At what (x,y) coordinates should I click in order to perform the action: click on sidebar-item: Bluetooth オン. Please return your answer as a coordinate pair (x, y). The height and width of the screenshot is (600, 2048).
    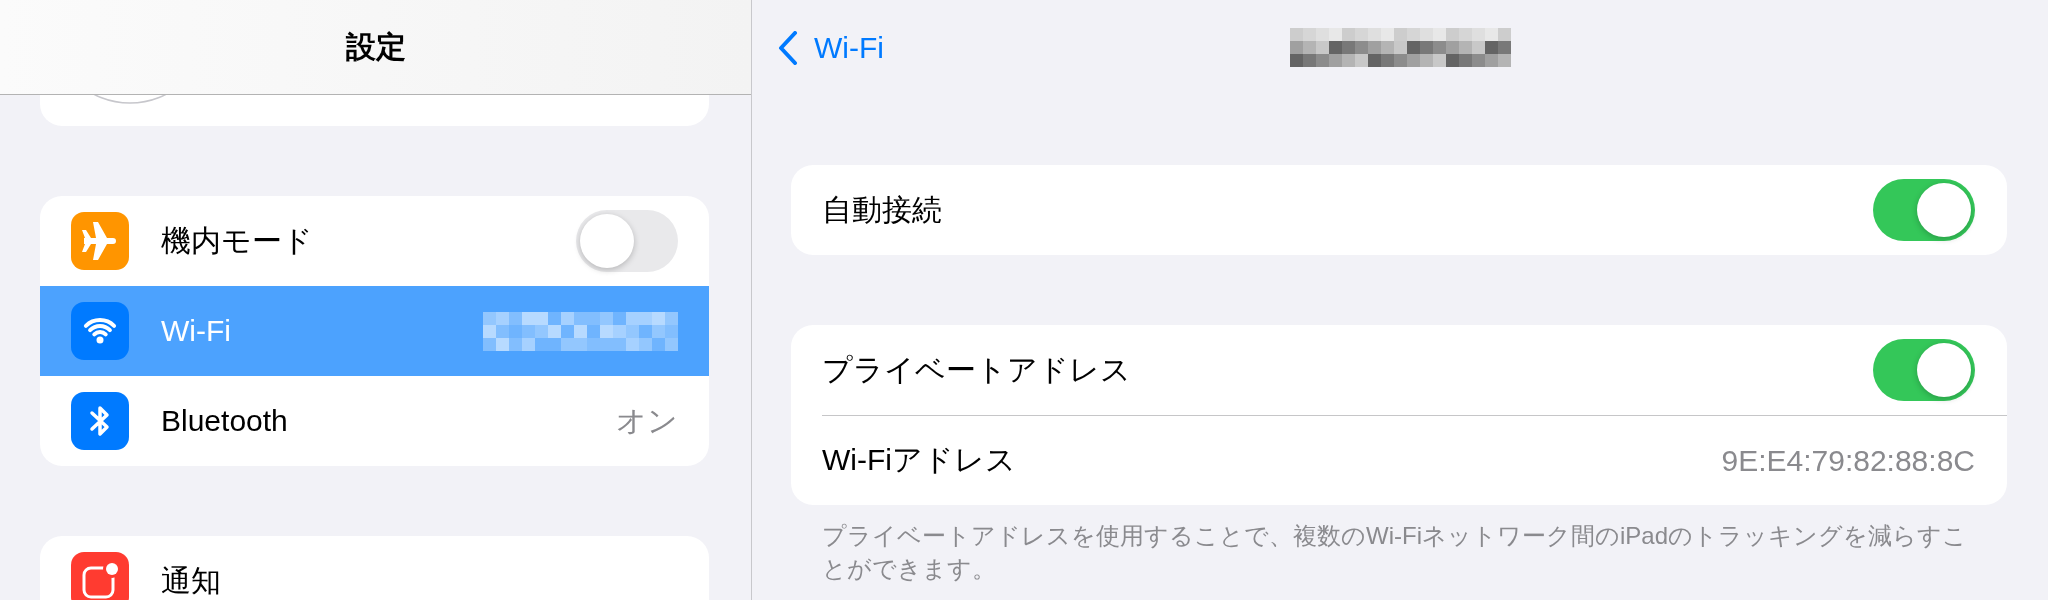
    Looking at the image, I should click on (374, 421).